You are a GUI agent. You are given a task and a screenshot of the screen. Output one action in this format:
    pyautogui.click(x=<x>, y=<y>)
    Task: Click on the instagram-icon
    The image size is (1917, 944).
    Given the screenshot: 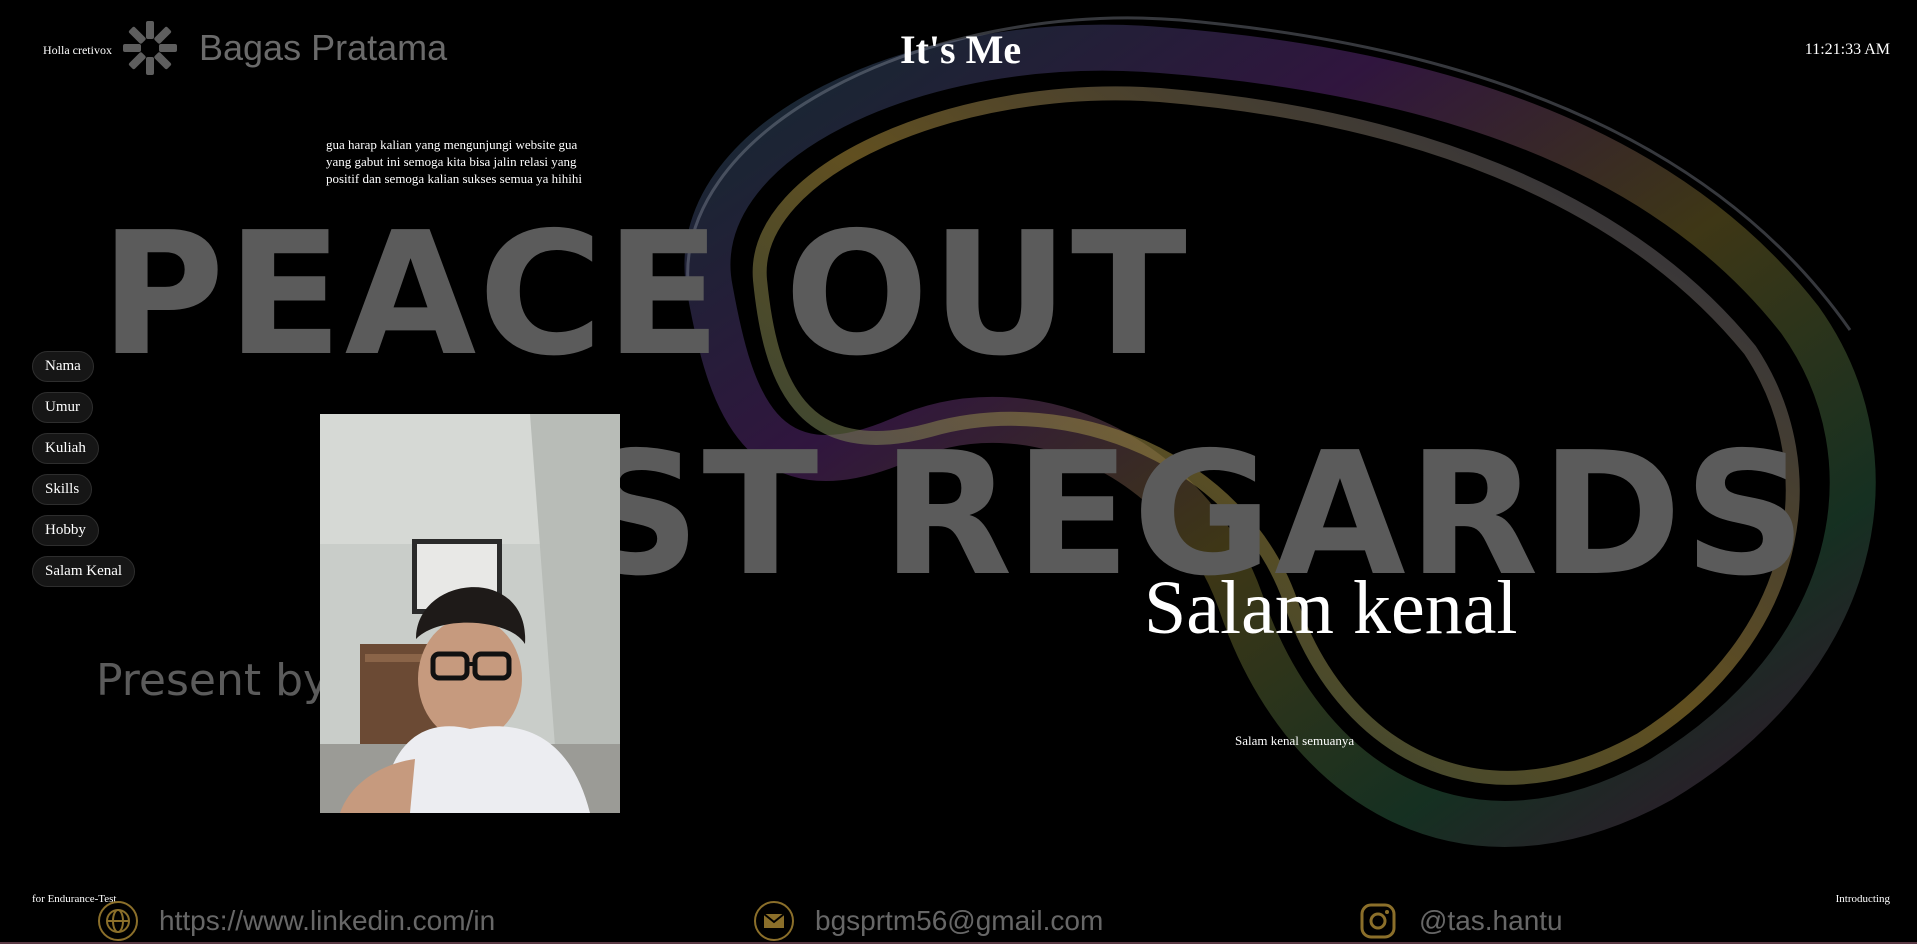 What is the action you would take?
    pyautogui.click(x=1378, y=921)
    